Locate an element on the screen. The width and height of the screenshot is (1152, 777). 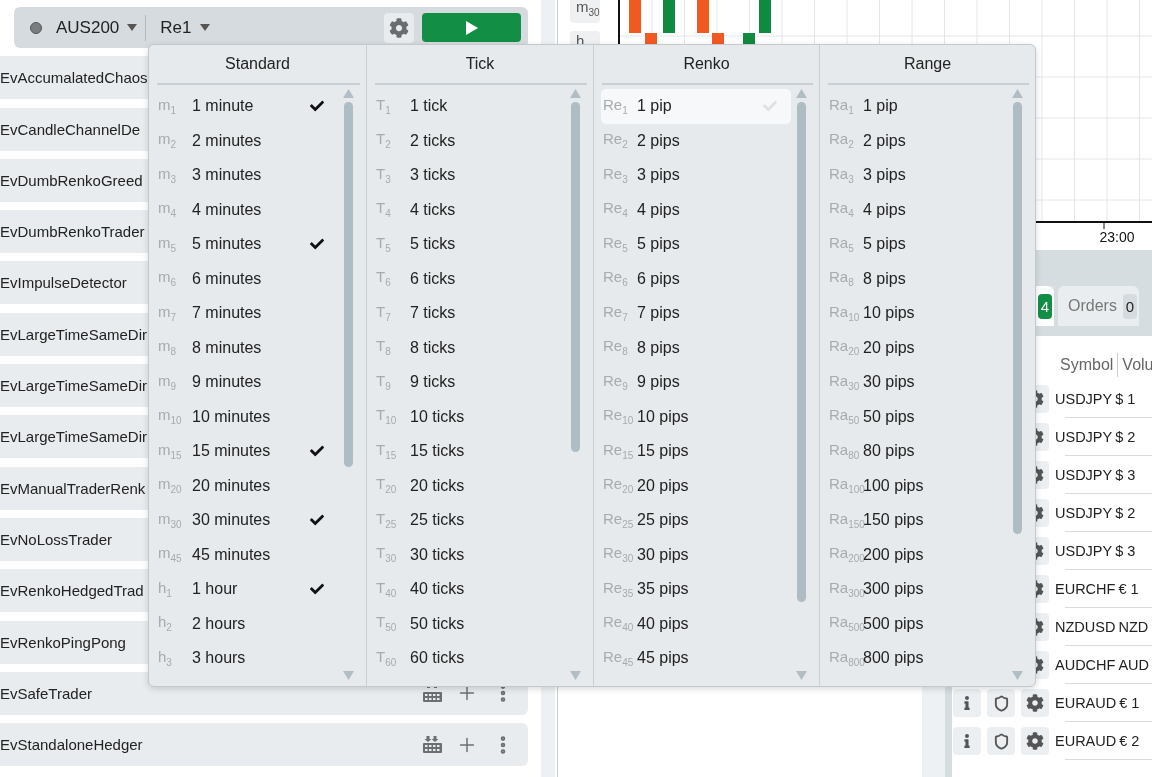
menu-item: Re$_{30}$ 30 pips is located at coordinates (696, 554).